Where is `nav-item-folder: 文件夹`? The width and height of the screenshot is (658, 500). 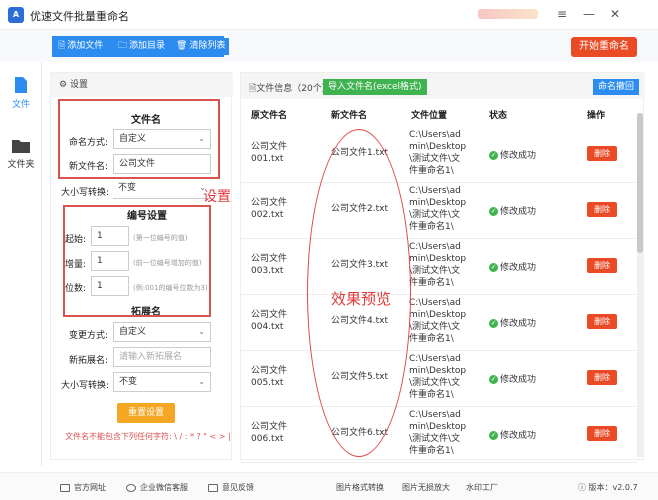
nav-item-folder: 文件夹 is located at coordinates (21, 154).